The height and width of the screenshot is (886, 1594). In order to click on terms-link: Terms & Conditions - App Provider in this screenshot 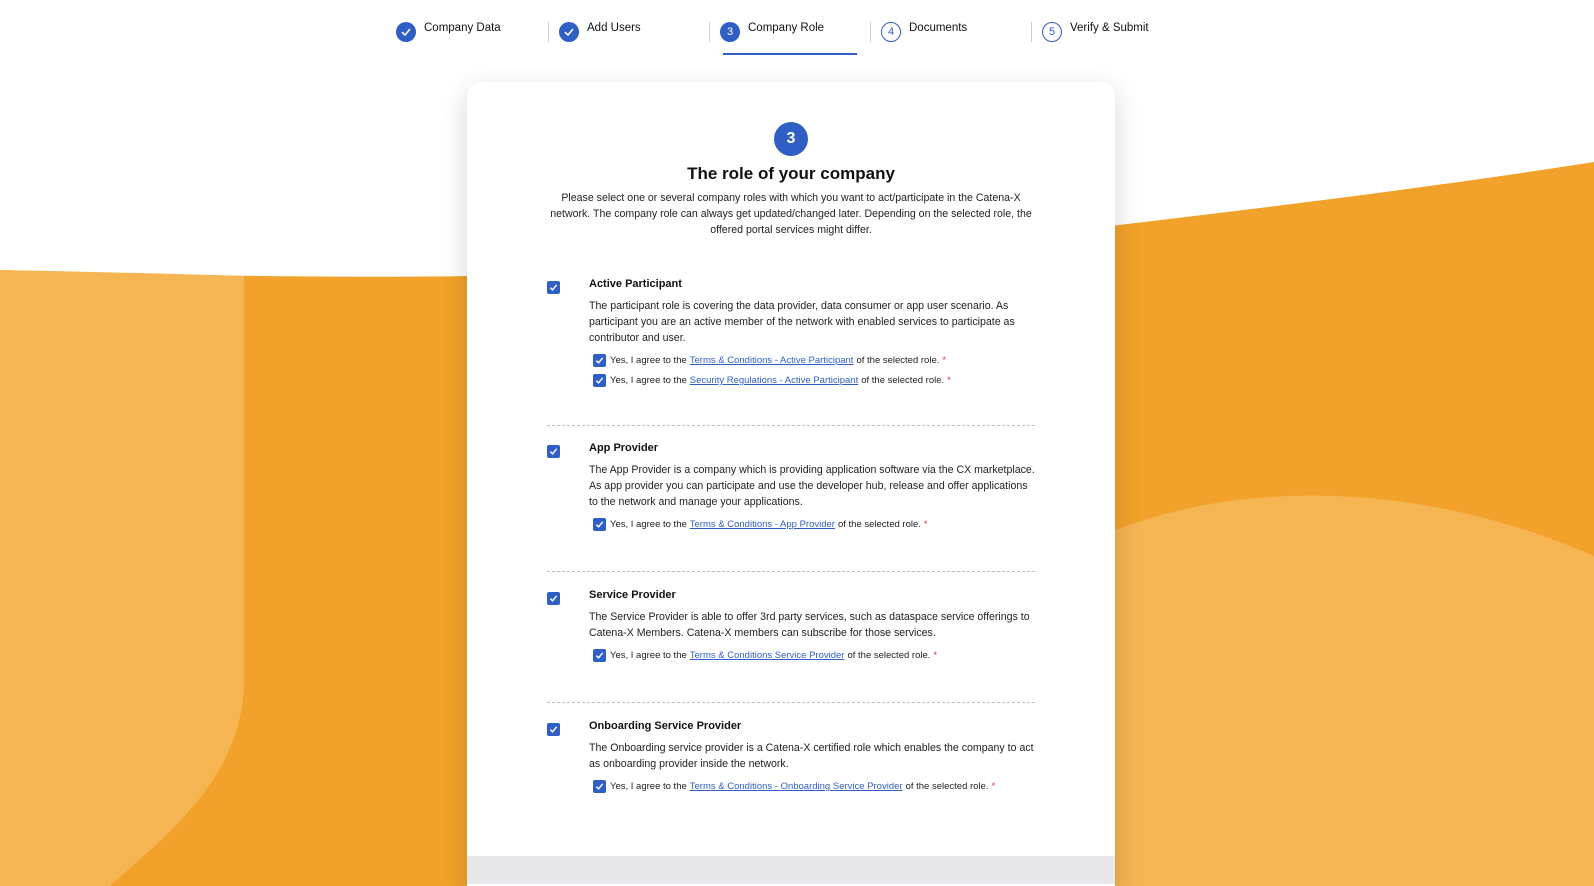, I will do `click(762, 524)`.